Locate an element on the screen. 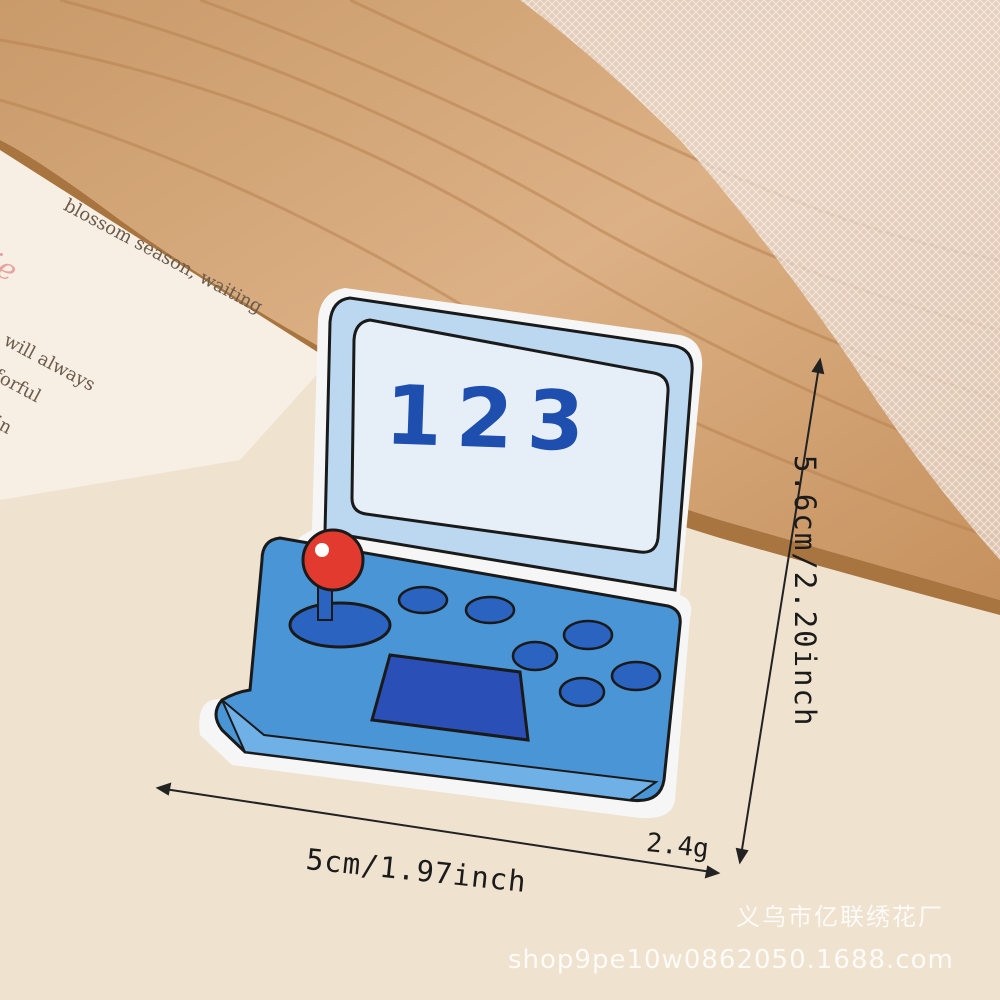 This screenshot has height=1000, width=1000. weight-label: 2.4g is located at coordinates (677, 846).